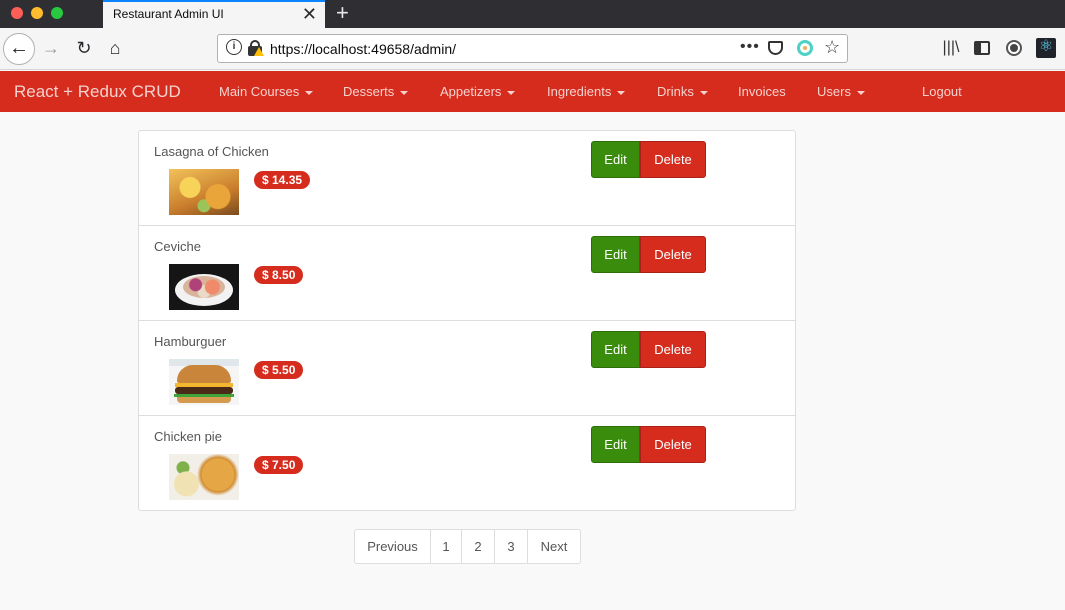 This screenshot has width=1065, height=610. Describe the element at coordinates (37, 13) in the screenshot. I see `minimize-window-button` at that location.